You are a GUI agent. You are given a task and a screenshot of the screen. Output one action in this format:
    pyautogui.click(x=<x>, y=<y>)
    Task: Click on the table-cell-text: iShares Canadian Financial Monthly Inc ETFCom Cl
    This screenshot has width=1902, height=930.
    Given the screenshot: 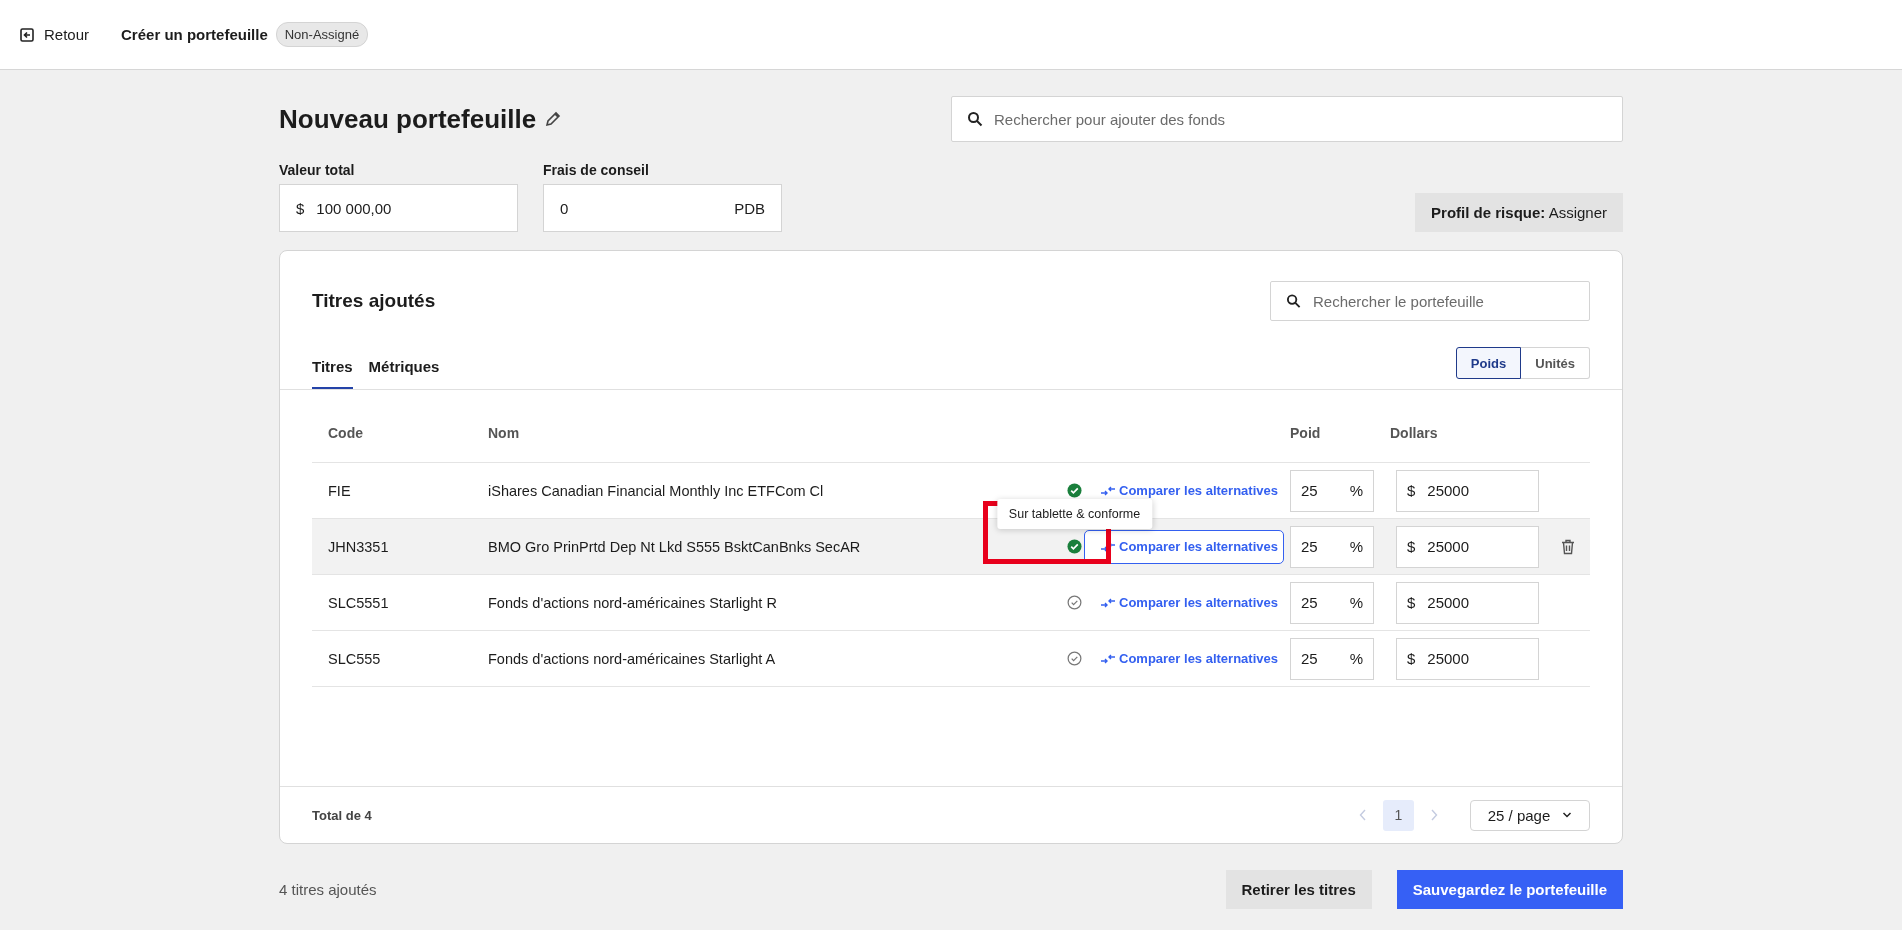 What is the action you would take?
    pyautogui.click(x=656, y=490)
    